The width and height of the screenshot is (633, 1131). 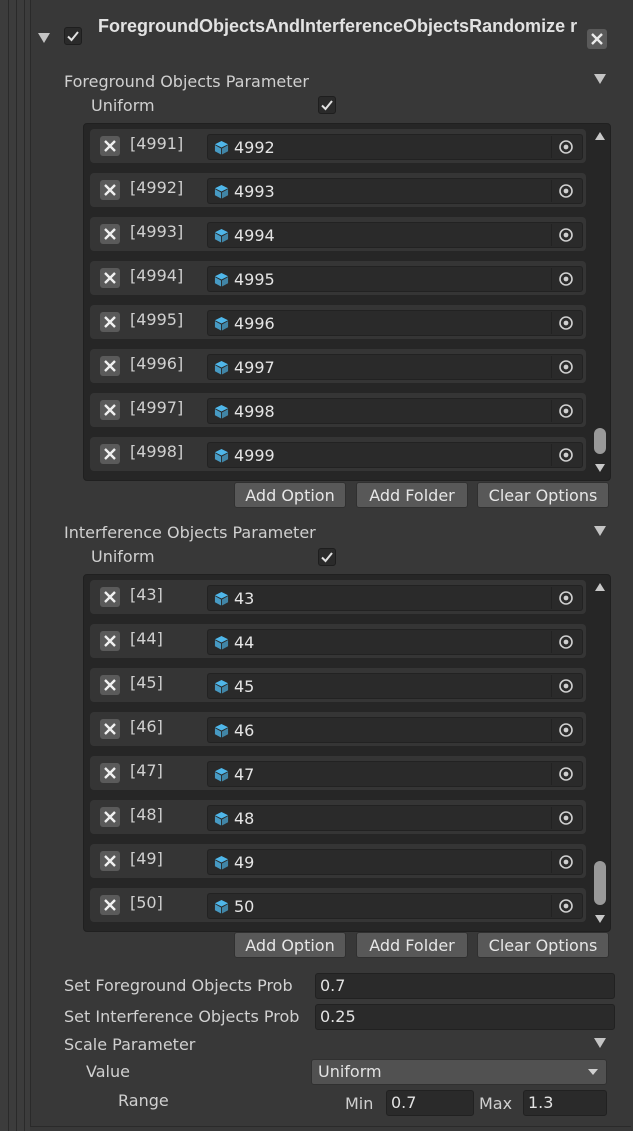 I want to click on foreground-option-row: [4992] 4993, so click(x=338, y=190).